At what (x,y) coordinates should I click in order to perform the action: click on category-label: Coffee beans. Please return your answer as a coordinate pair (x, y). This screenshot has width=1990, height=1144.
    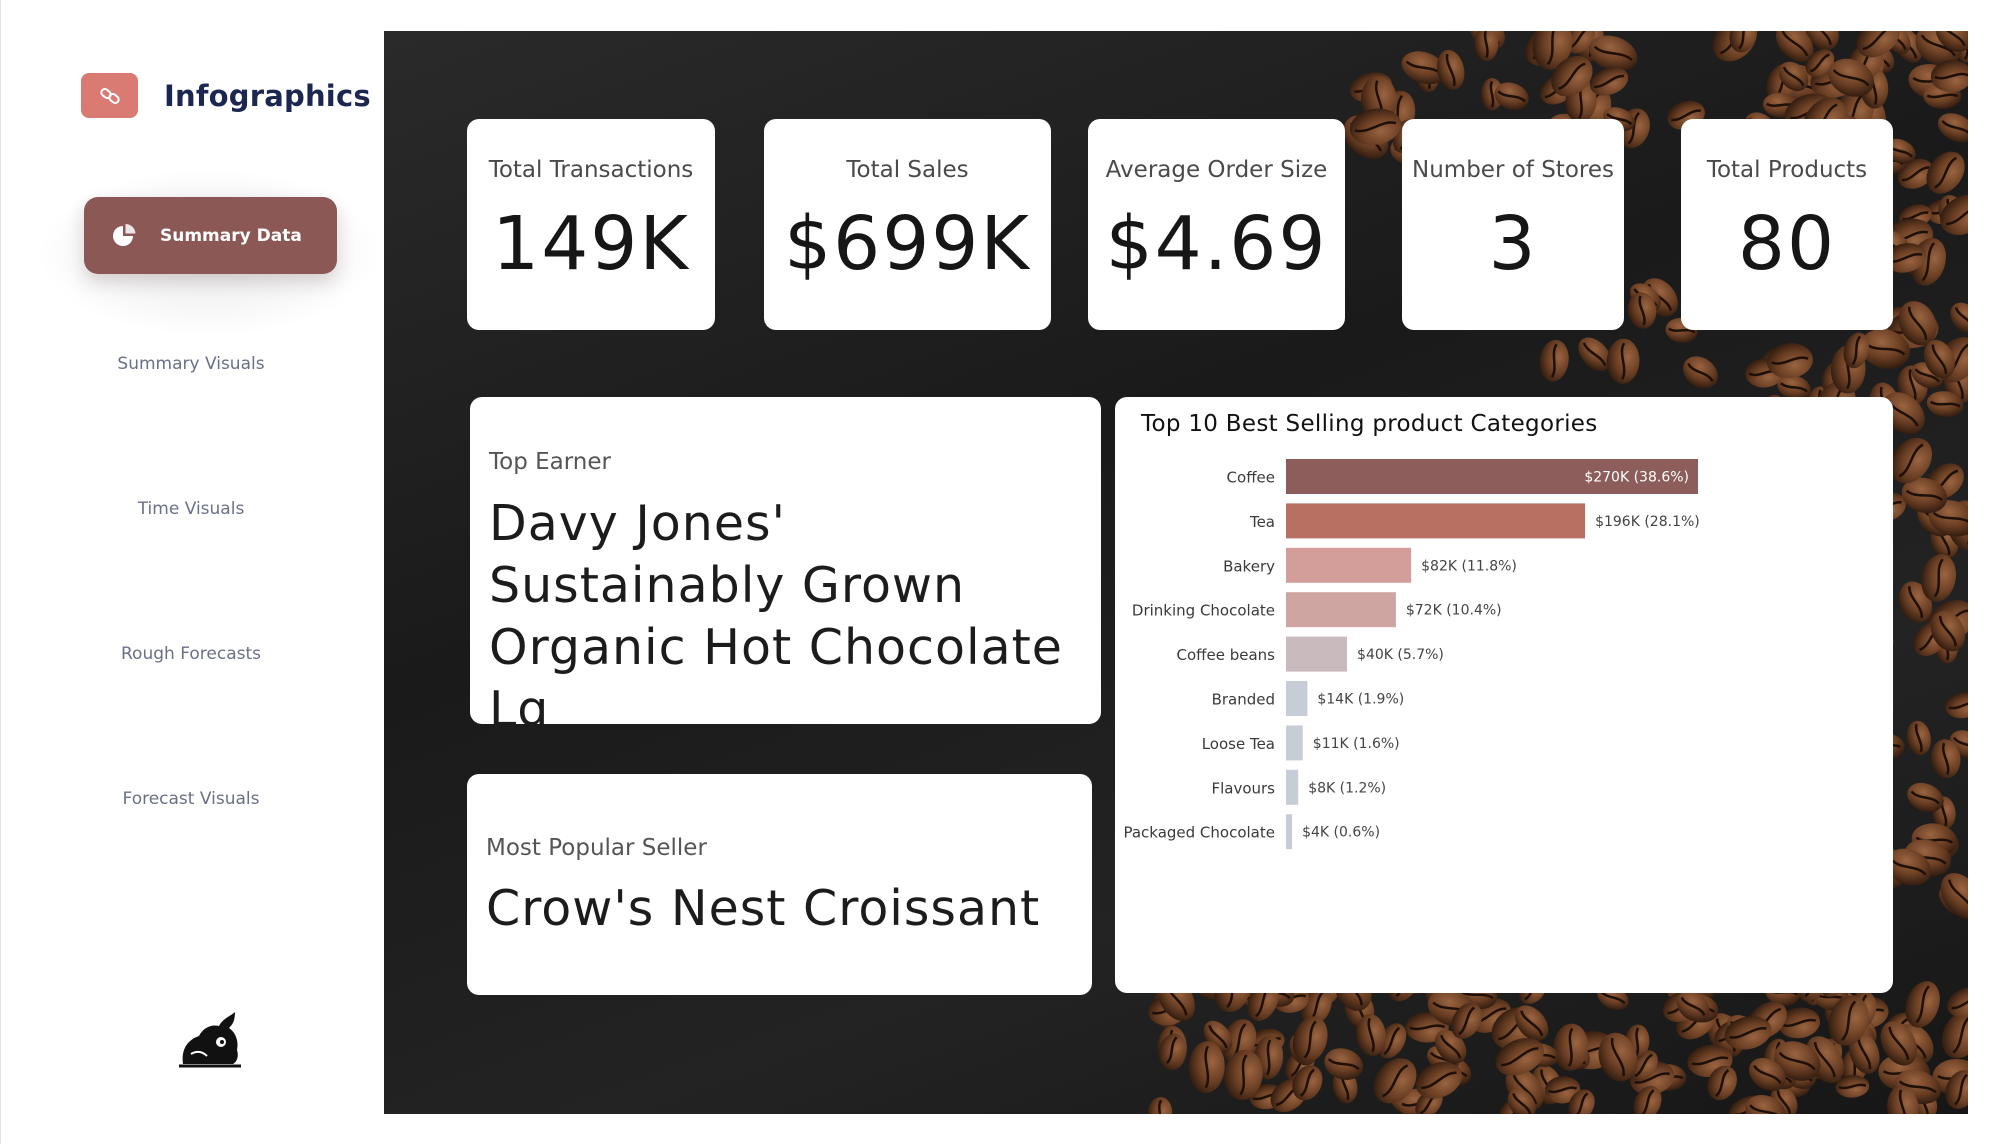
    Looking at the image, I should click on (1226, 655).